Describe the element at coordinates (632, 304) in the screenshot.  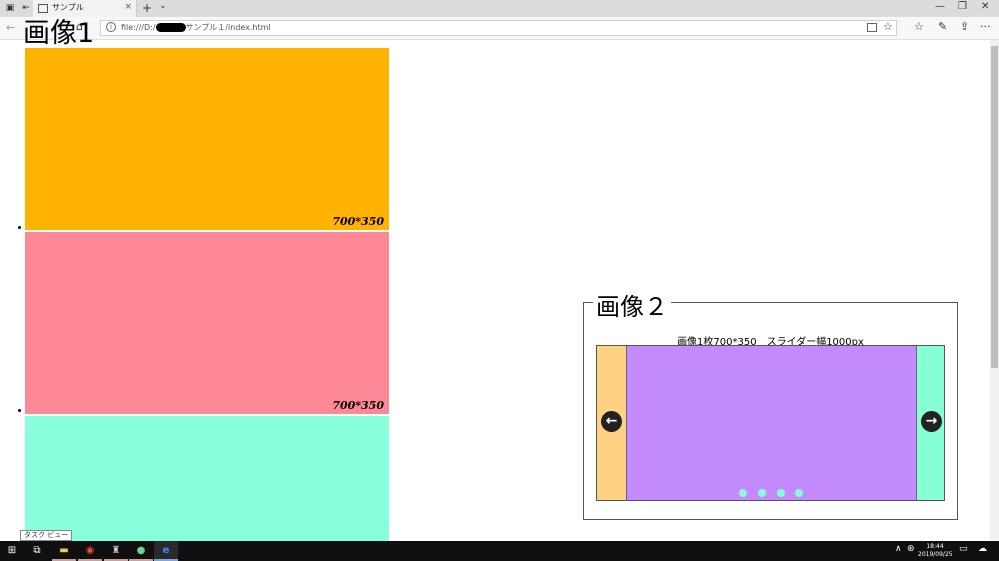
I see `heading-image-2: 画像２` at that location.